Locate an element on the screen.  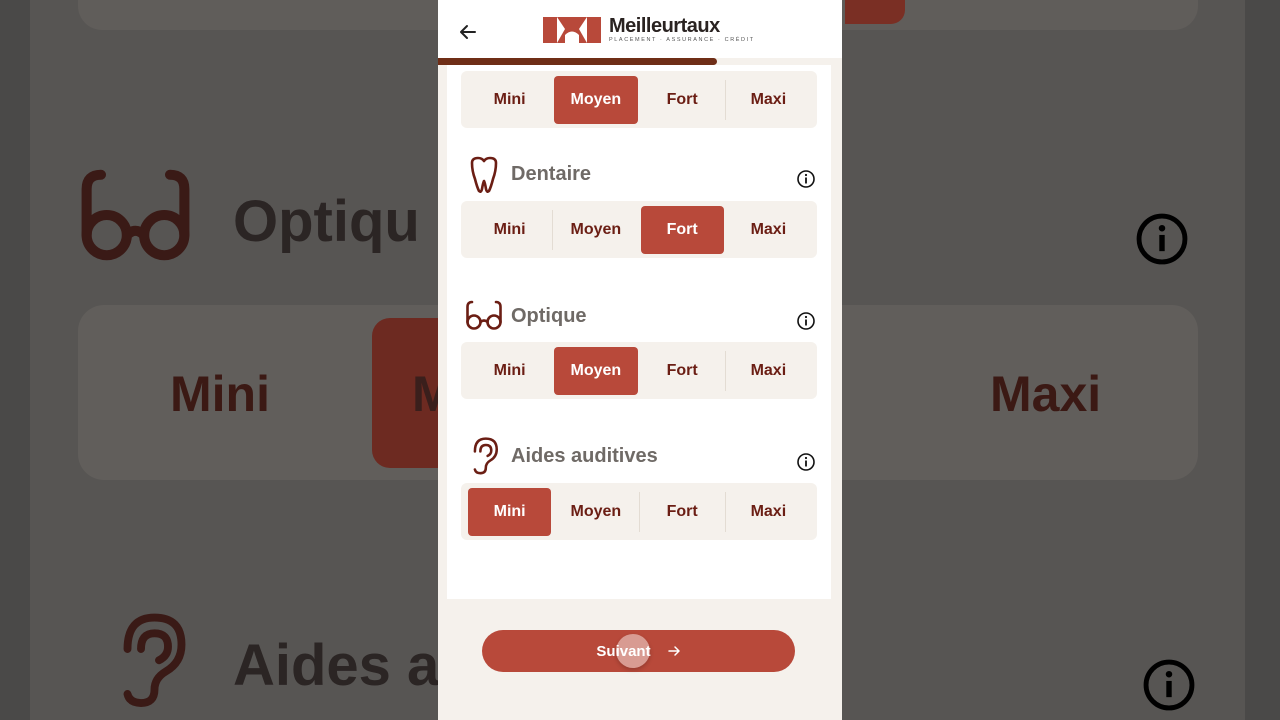
category-title-dentaire: Dentaire is located at coordinates (551, 174).